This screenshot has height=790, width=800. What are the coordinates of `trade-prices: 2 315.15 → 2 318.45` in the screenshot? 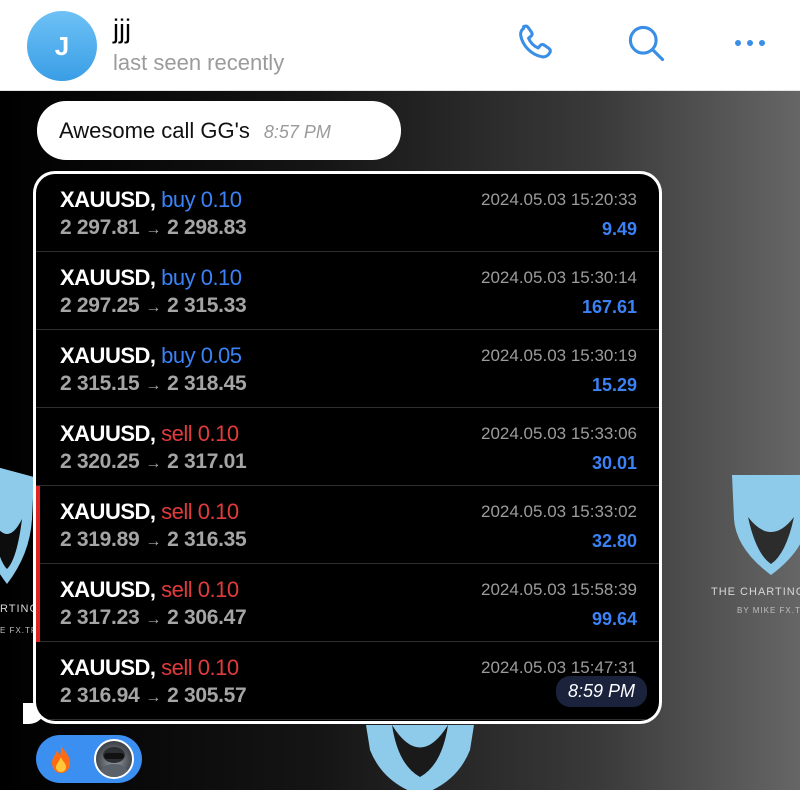 It's located at (153, 383).